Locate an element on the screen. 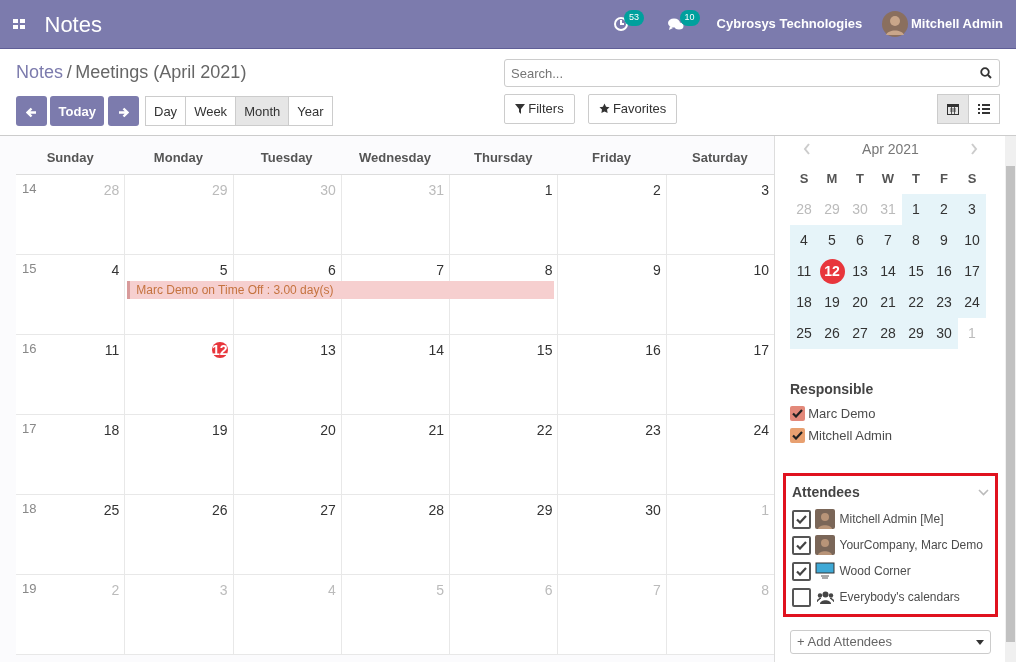  star-icon is located at coordinates (604, 108).